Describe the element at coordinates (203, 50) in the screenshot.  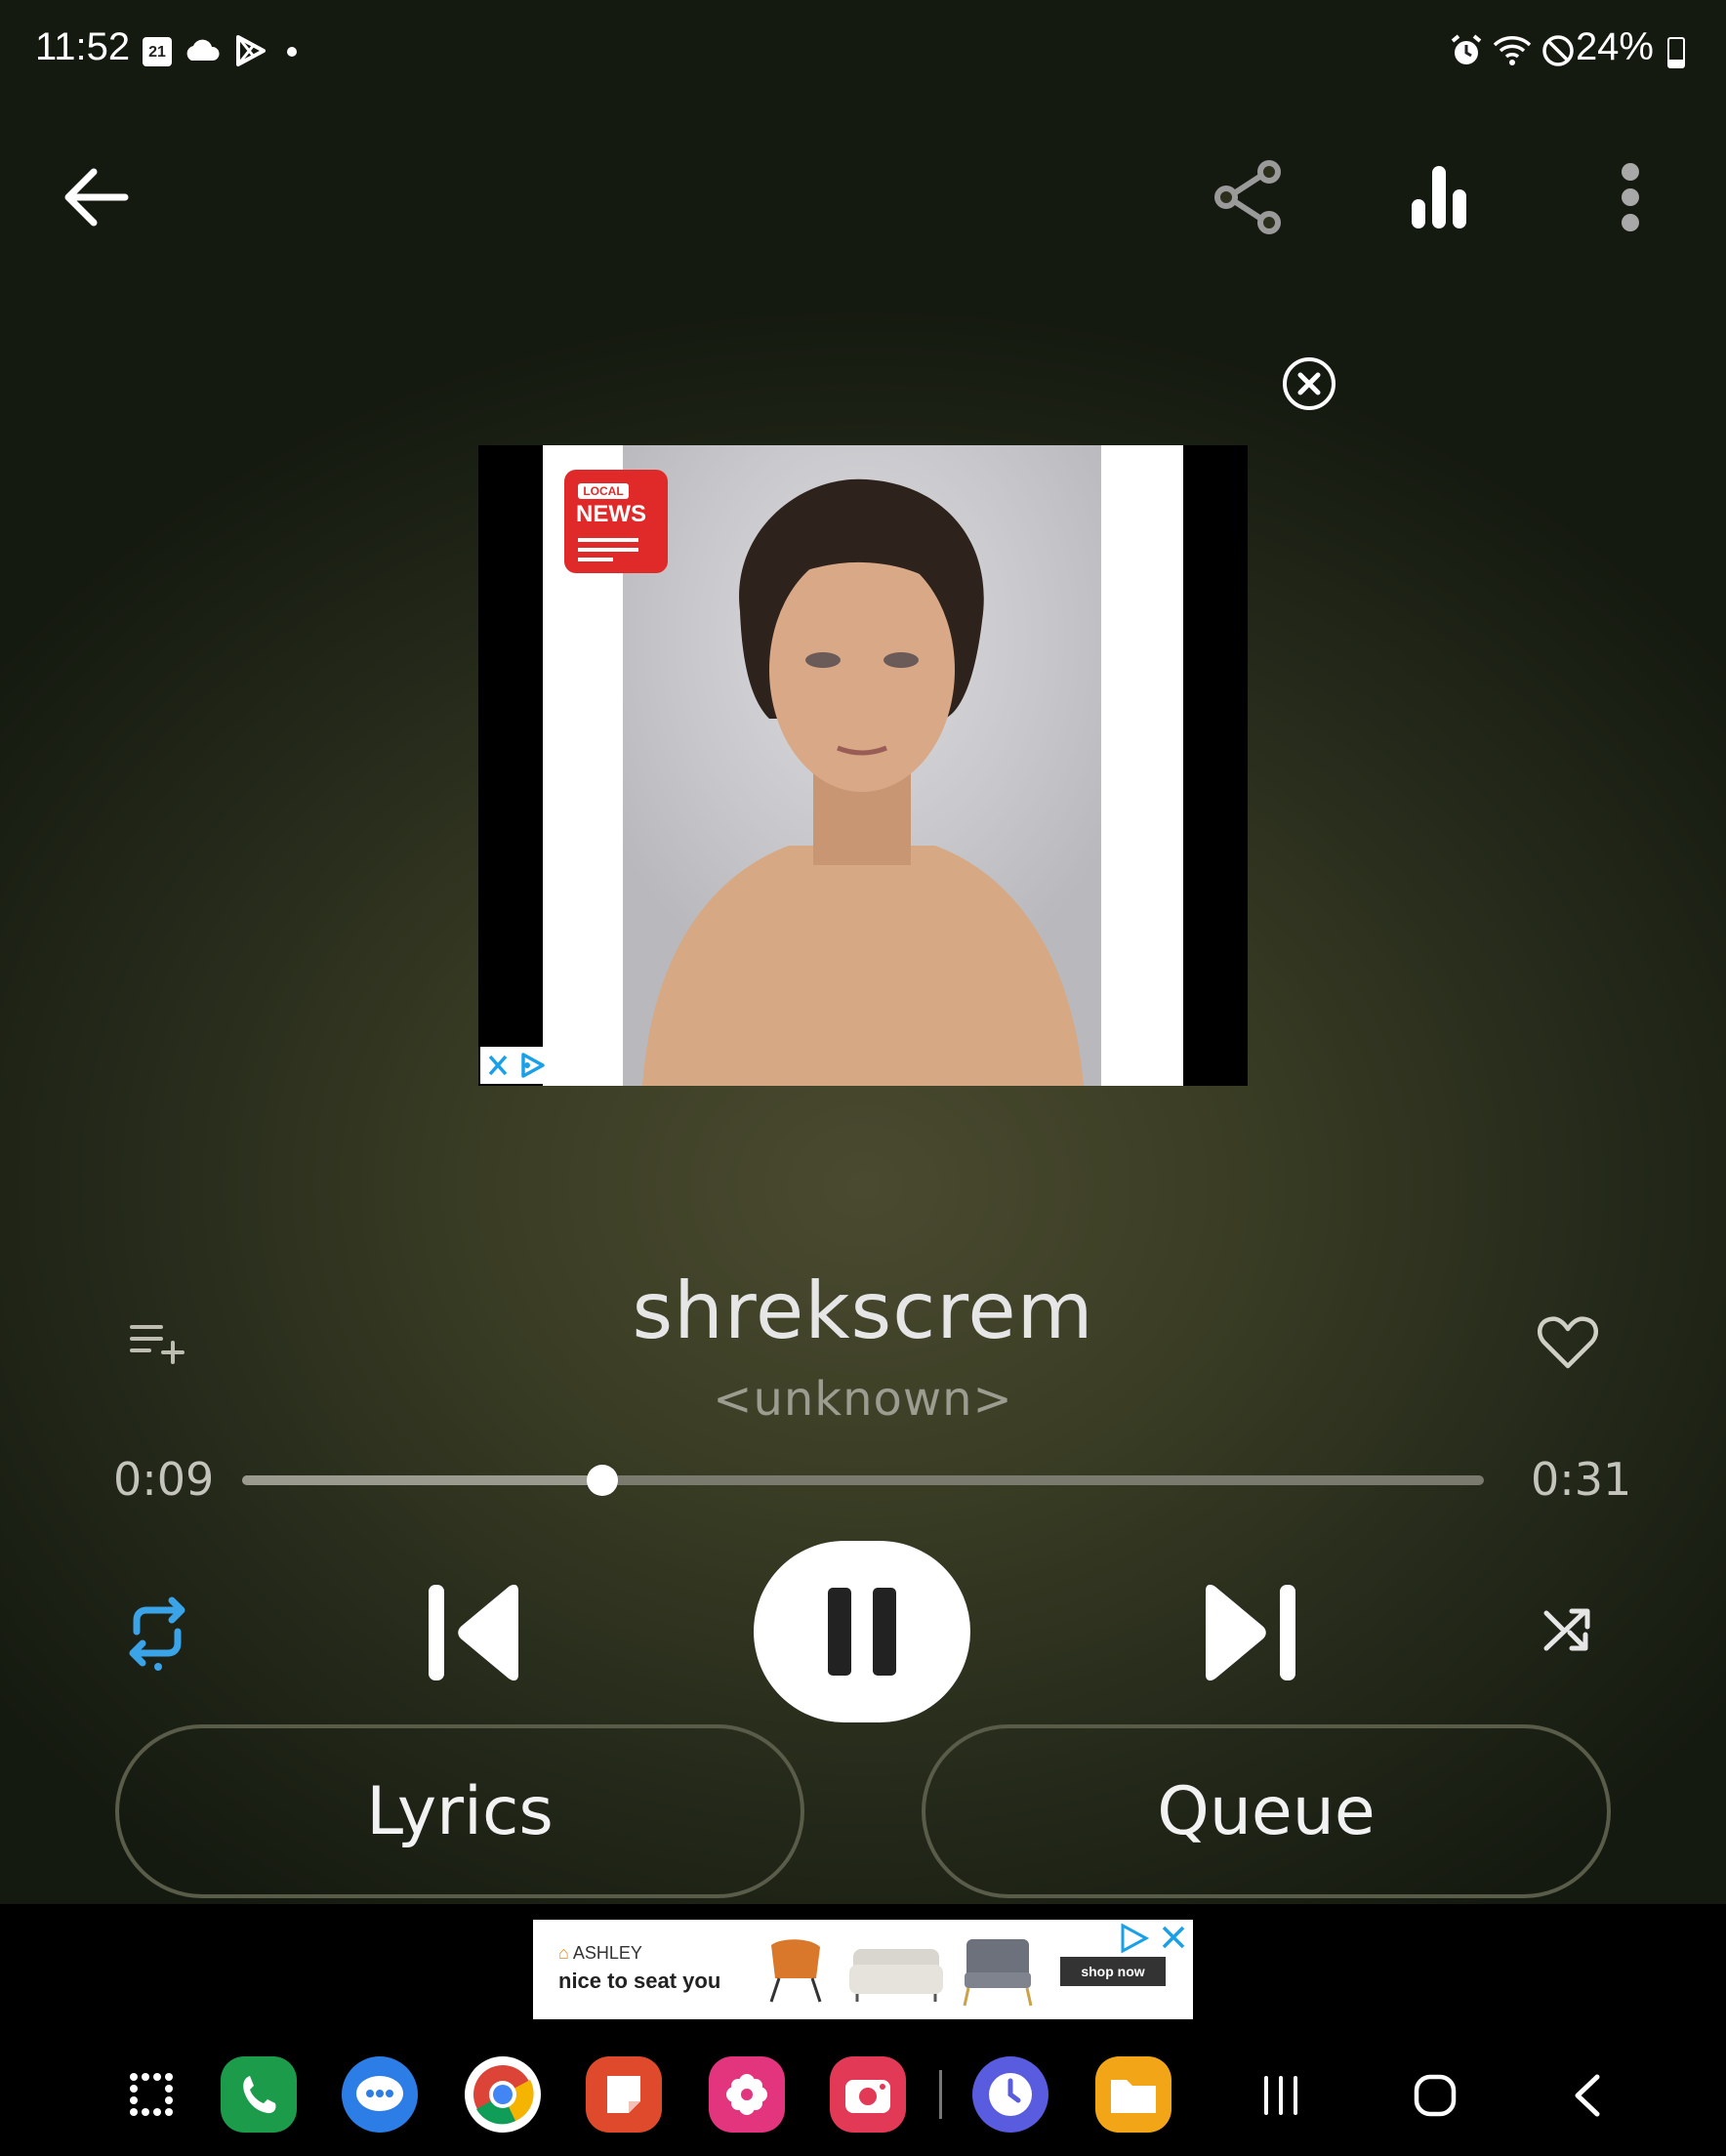
I see `cloud-icon` at that location.